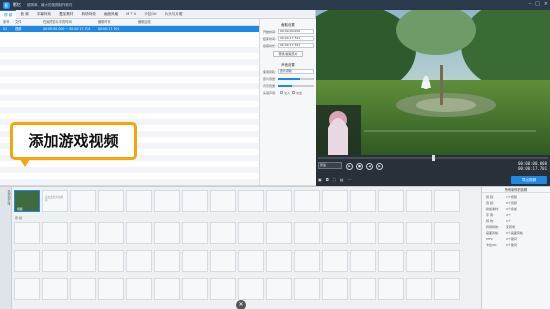  What do you see at coordinates (359, 166) in the screenshot?
I see `stop-icon: ■` at bounding box center [359, 166].